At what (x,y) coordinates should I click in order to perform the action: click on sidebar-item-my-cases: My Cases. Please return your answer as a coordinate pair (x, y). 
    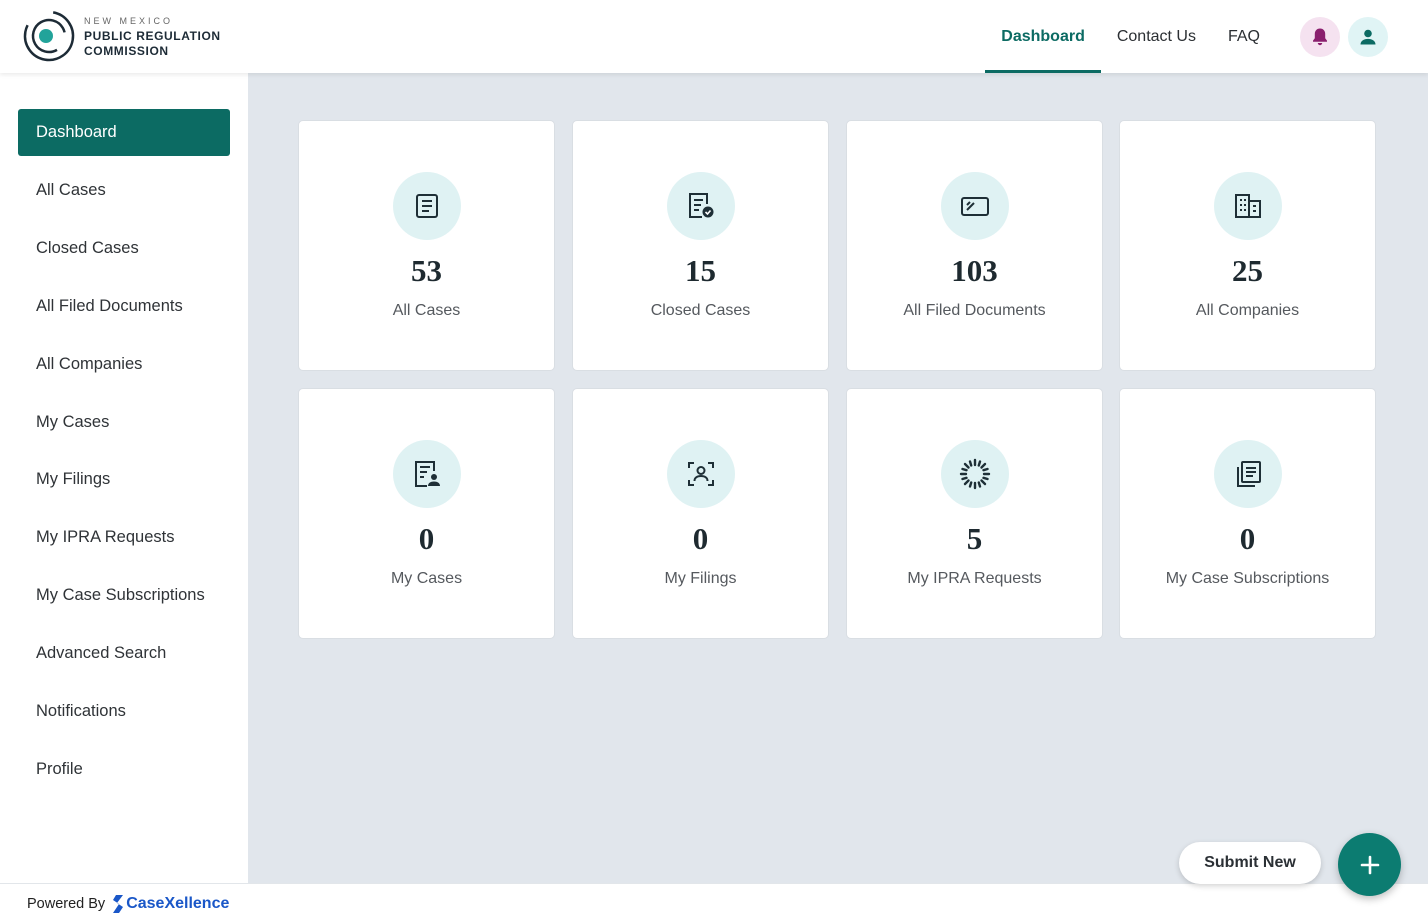
    Looking at the image, I should click on (124, 422).